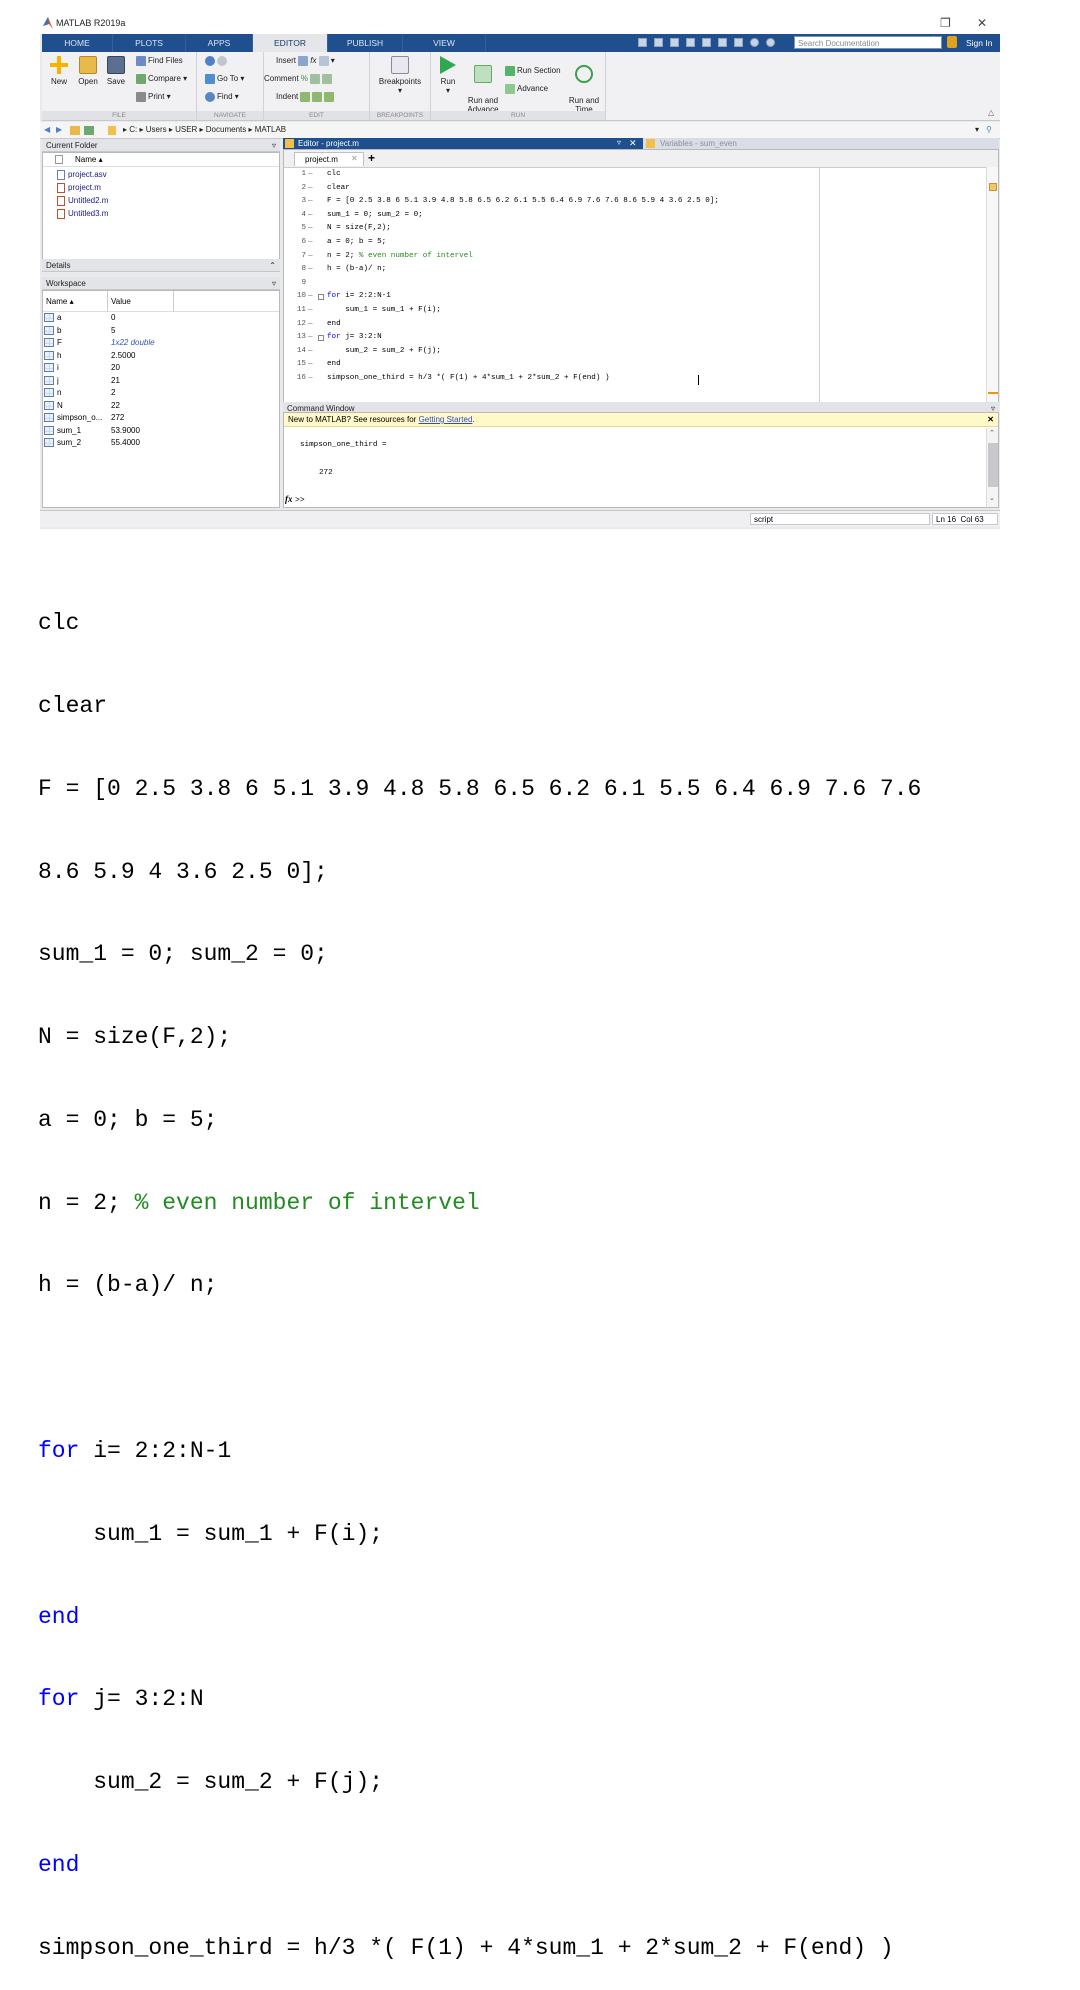 The height and width of the screenshot is (1990, 1080). Describe the element at coordinates (992, 433) in the screenshot. I see `scroll-up-icon: ⌃` at that location.